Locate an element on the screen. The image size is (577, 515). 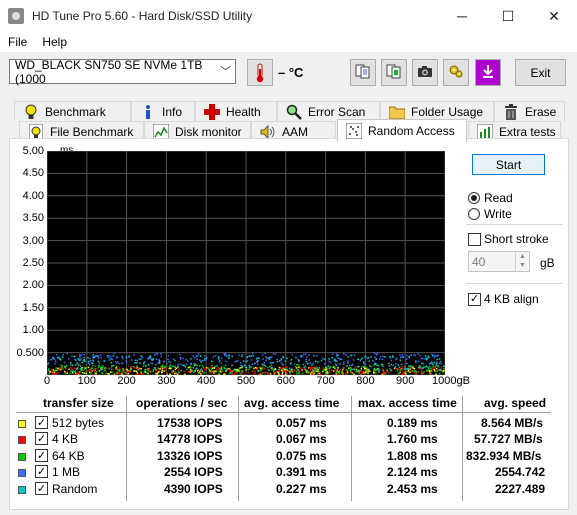
temperature-readout: – °C is located at coordinates (291, 72).